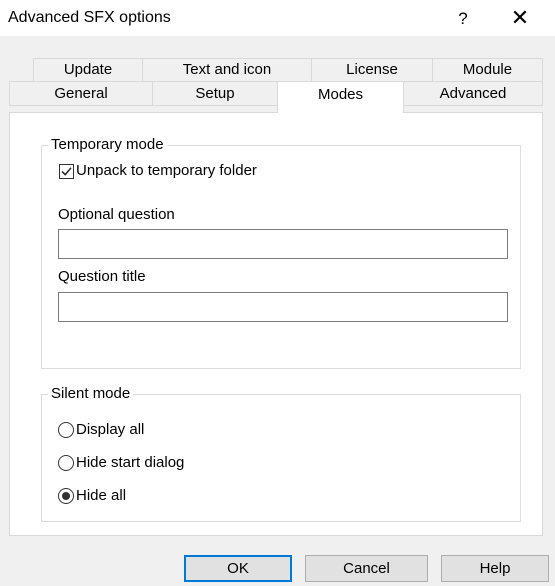 Image resolution: width=555 pixels, height=586 pixels. I want to click on tab-text-and-icon: Text and icon, so click(227, 70).